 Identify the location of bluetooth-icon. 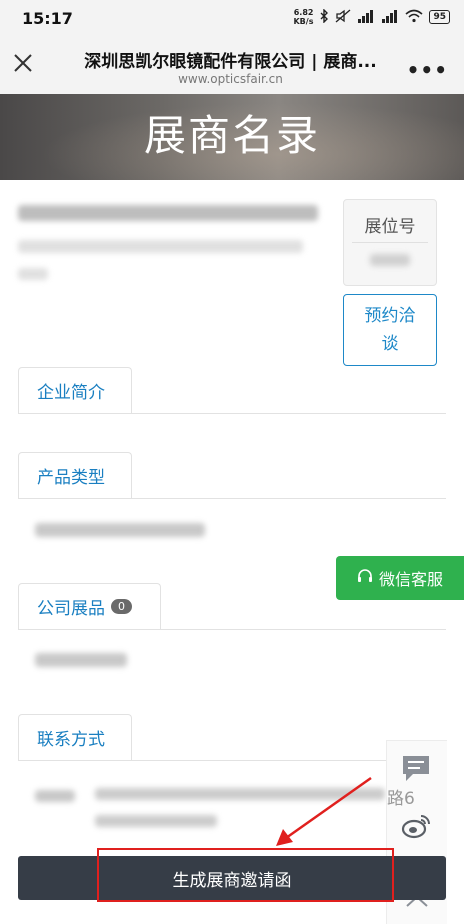
(324, 16).